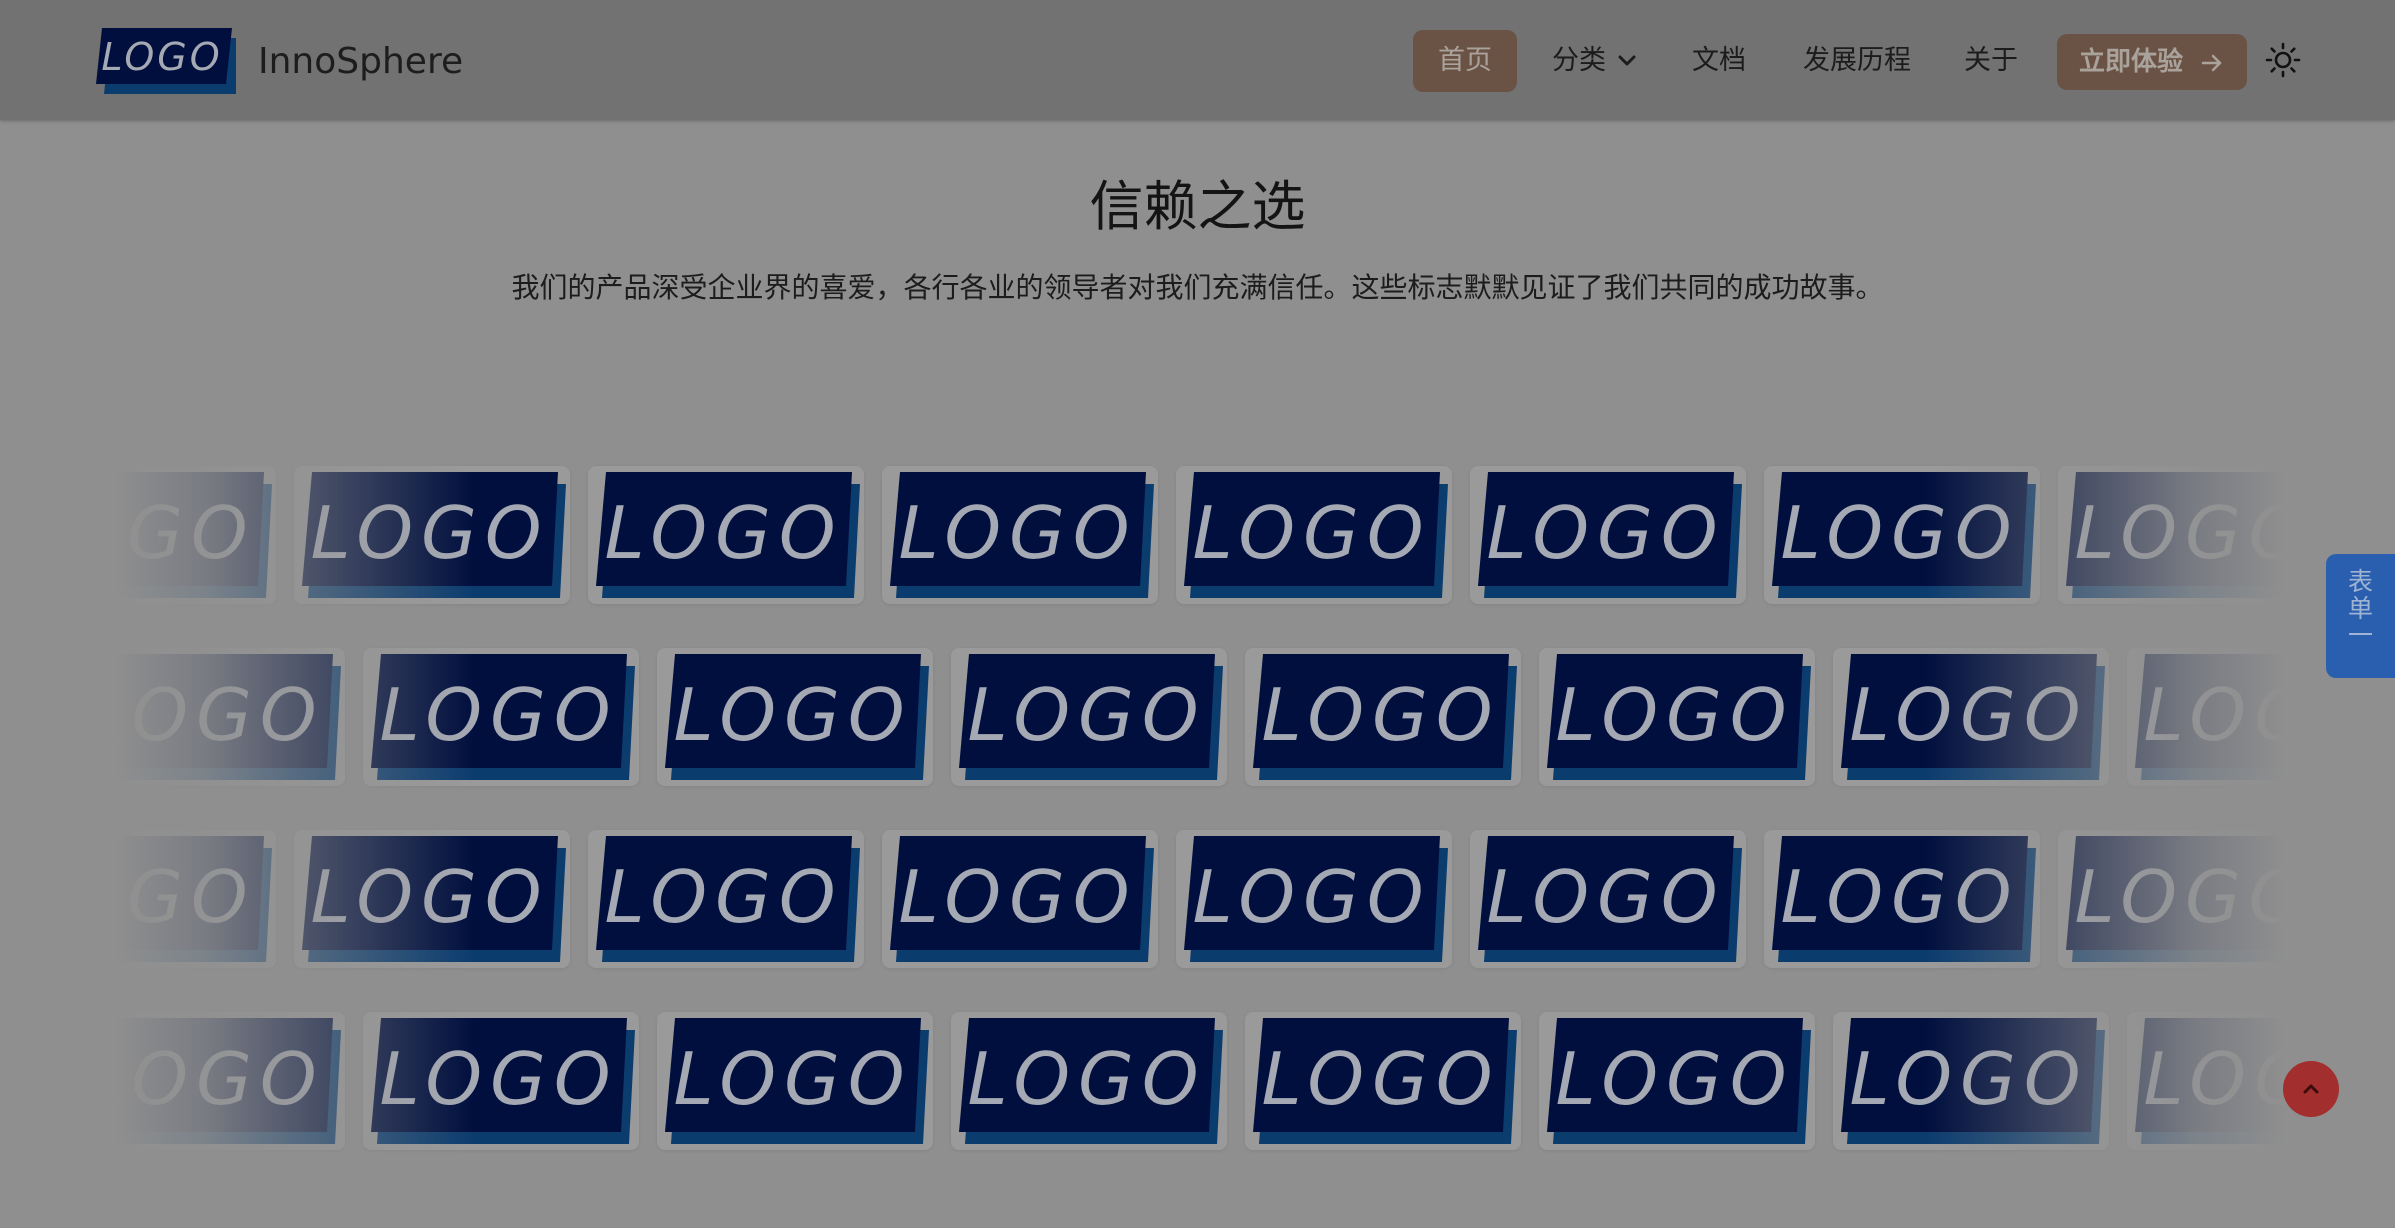  I want to click on back-to-top-button, so click(2311, 1089).